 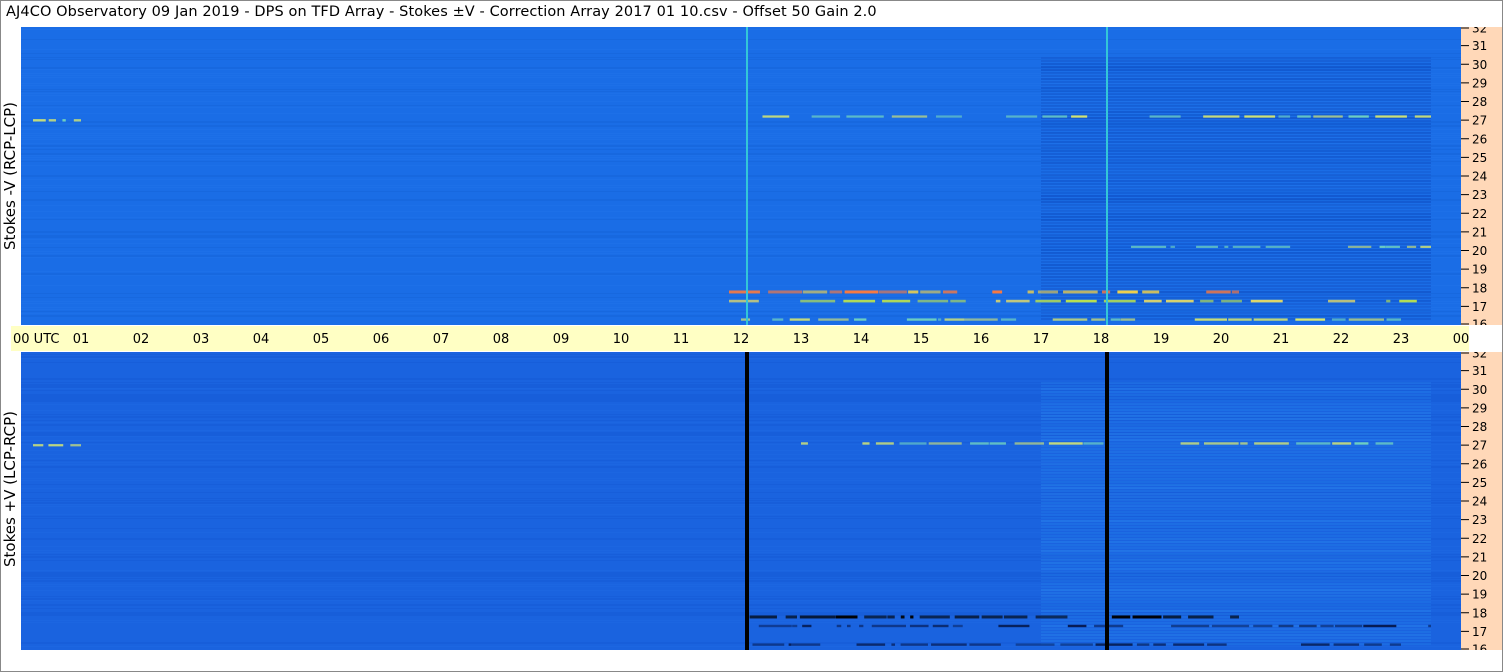 What do you see at coordinates (501, 339) in the screenshot?
I see `utc-tick-label-8: 08` at bounding box center [501, 339].